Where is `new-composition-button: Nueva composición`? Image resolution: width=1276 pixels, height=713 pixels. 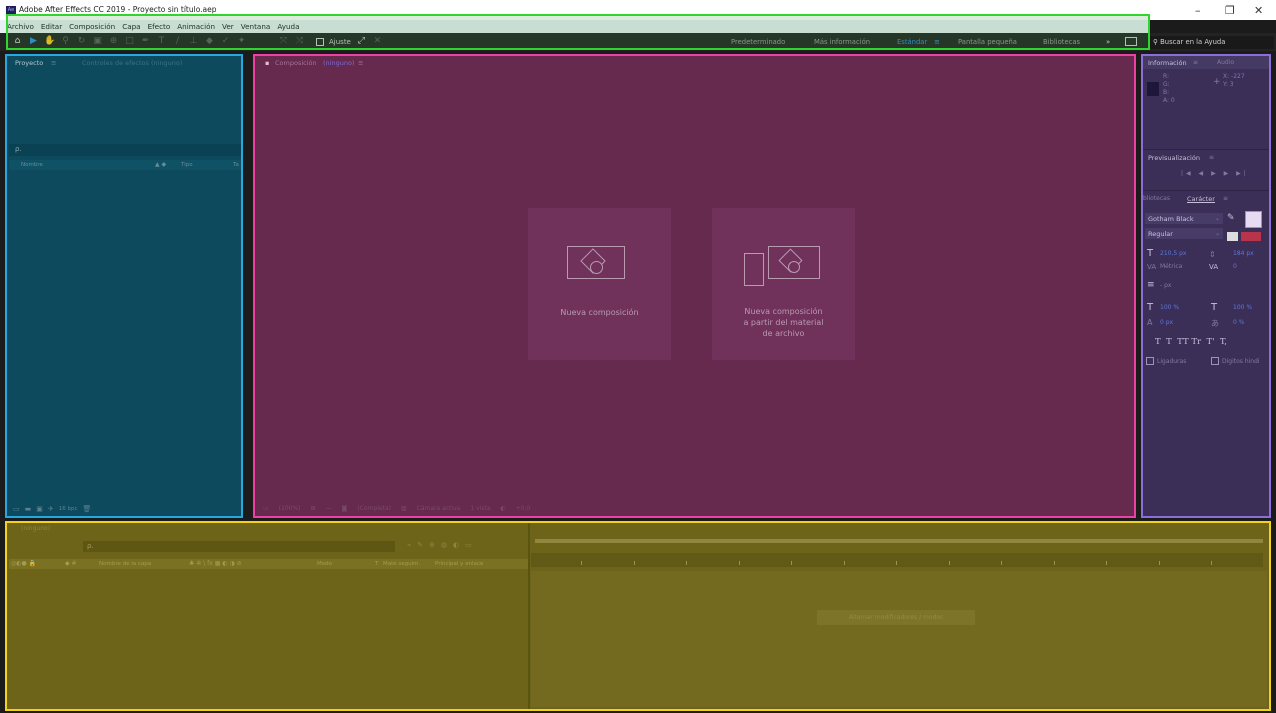 new-composition-button: Nueva composición is located at coordinates (599, 284).